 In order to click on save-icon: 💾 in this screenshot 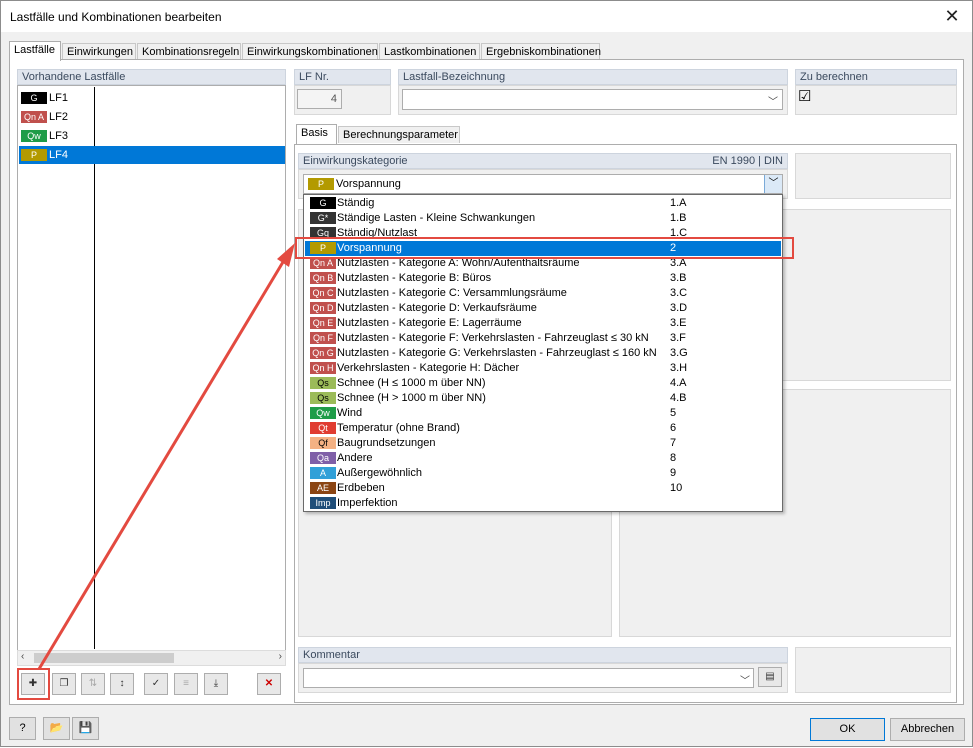, I will do `click(85, 728)`.